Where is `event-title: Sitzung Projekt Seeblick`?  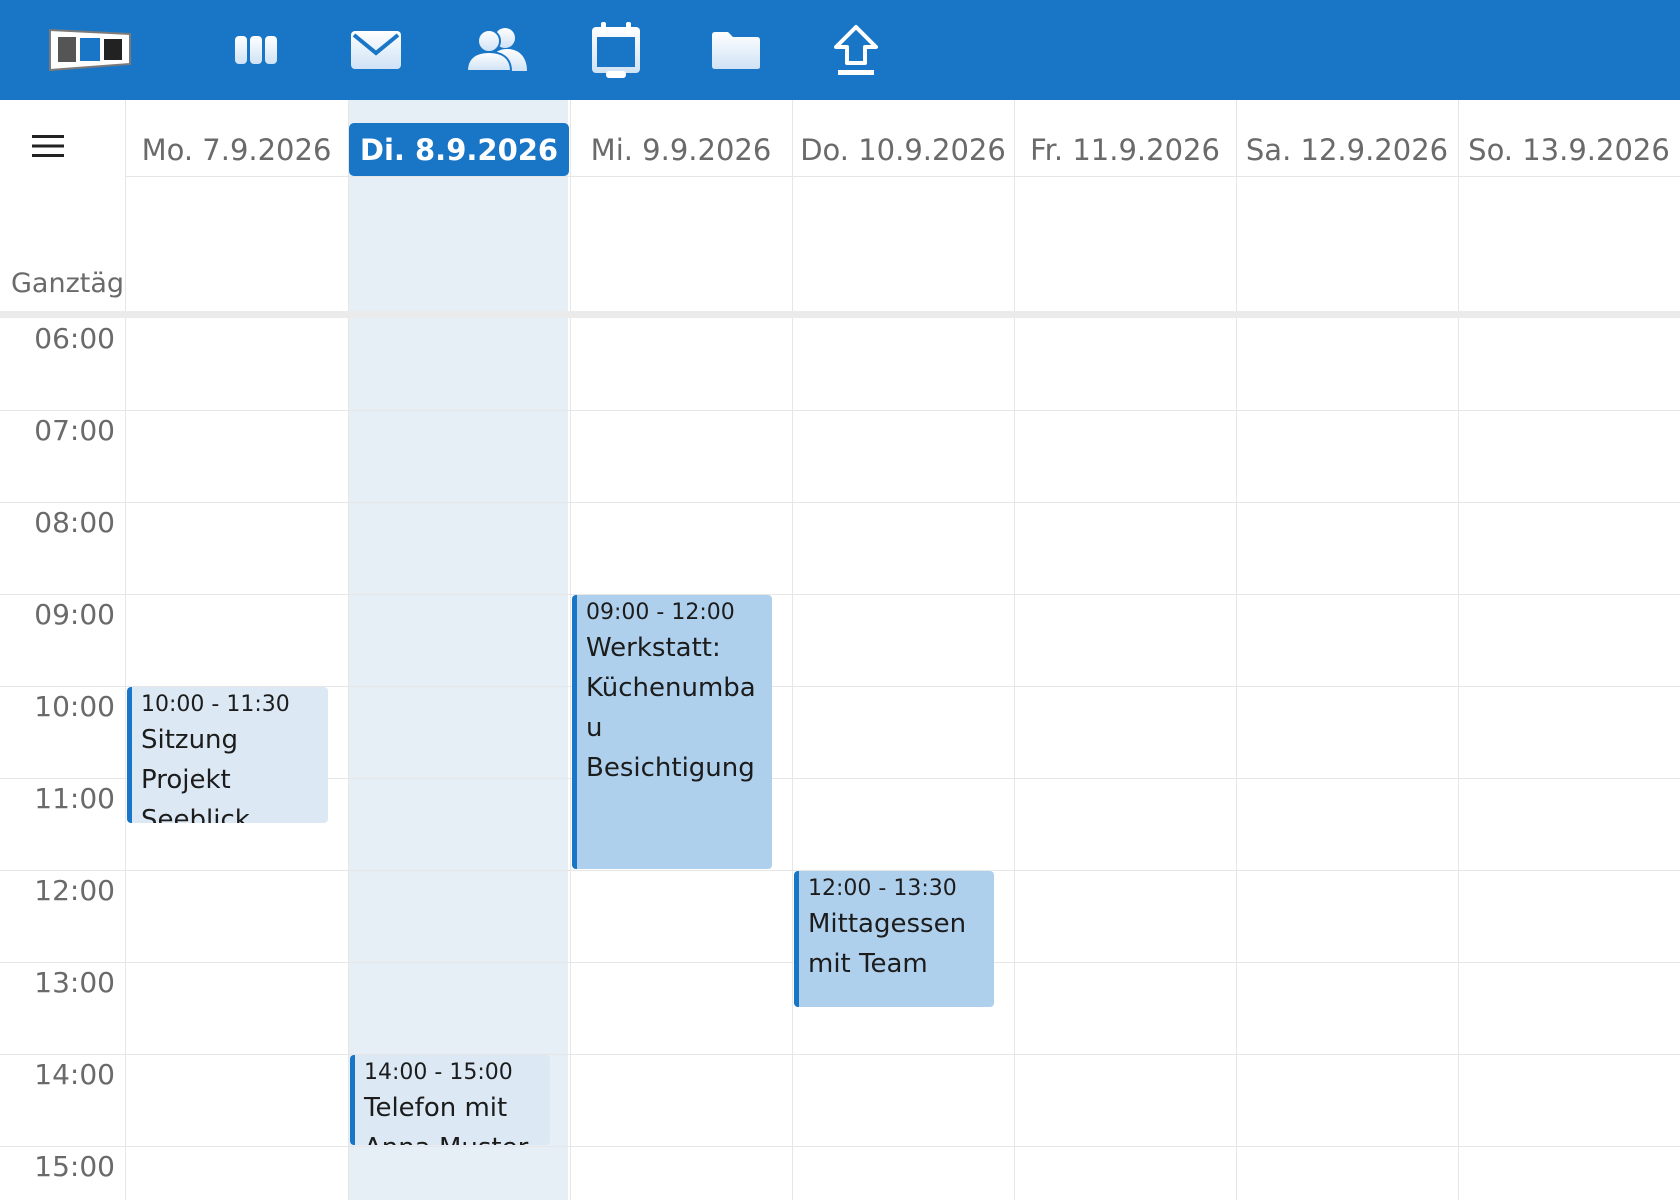 event-title: Sitzung Projekt Seeblick is located at coordinates (195, 774).